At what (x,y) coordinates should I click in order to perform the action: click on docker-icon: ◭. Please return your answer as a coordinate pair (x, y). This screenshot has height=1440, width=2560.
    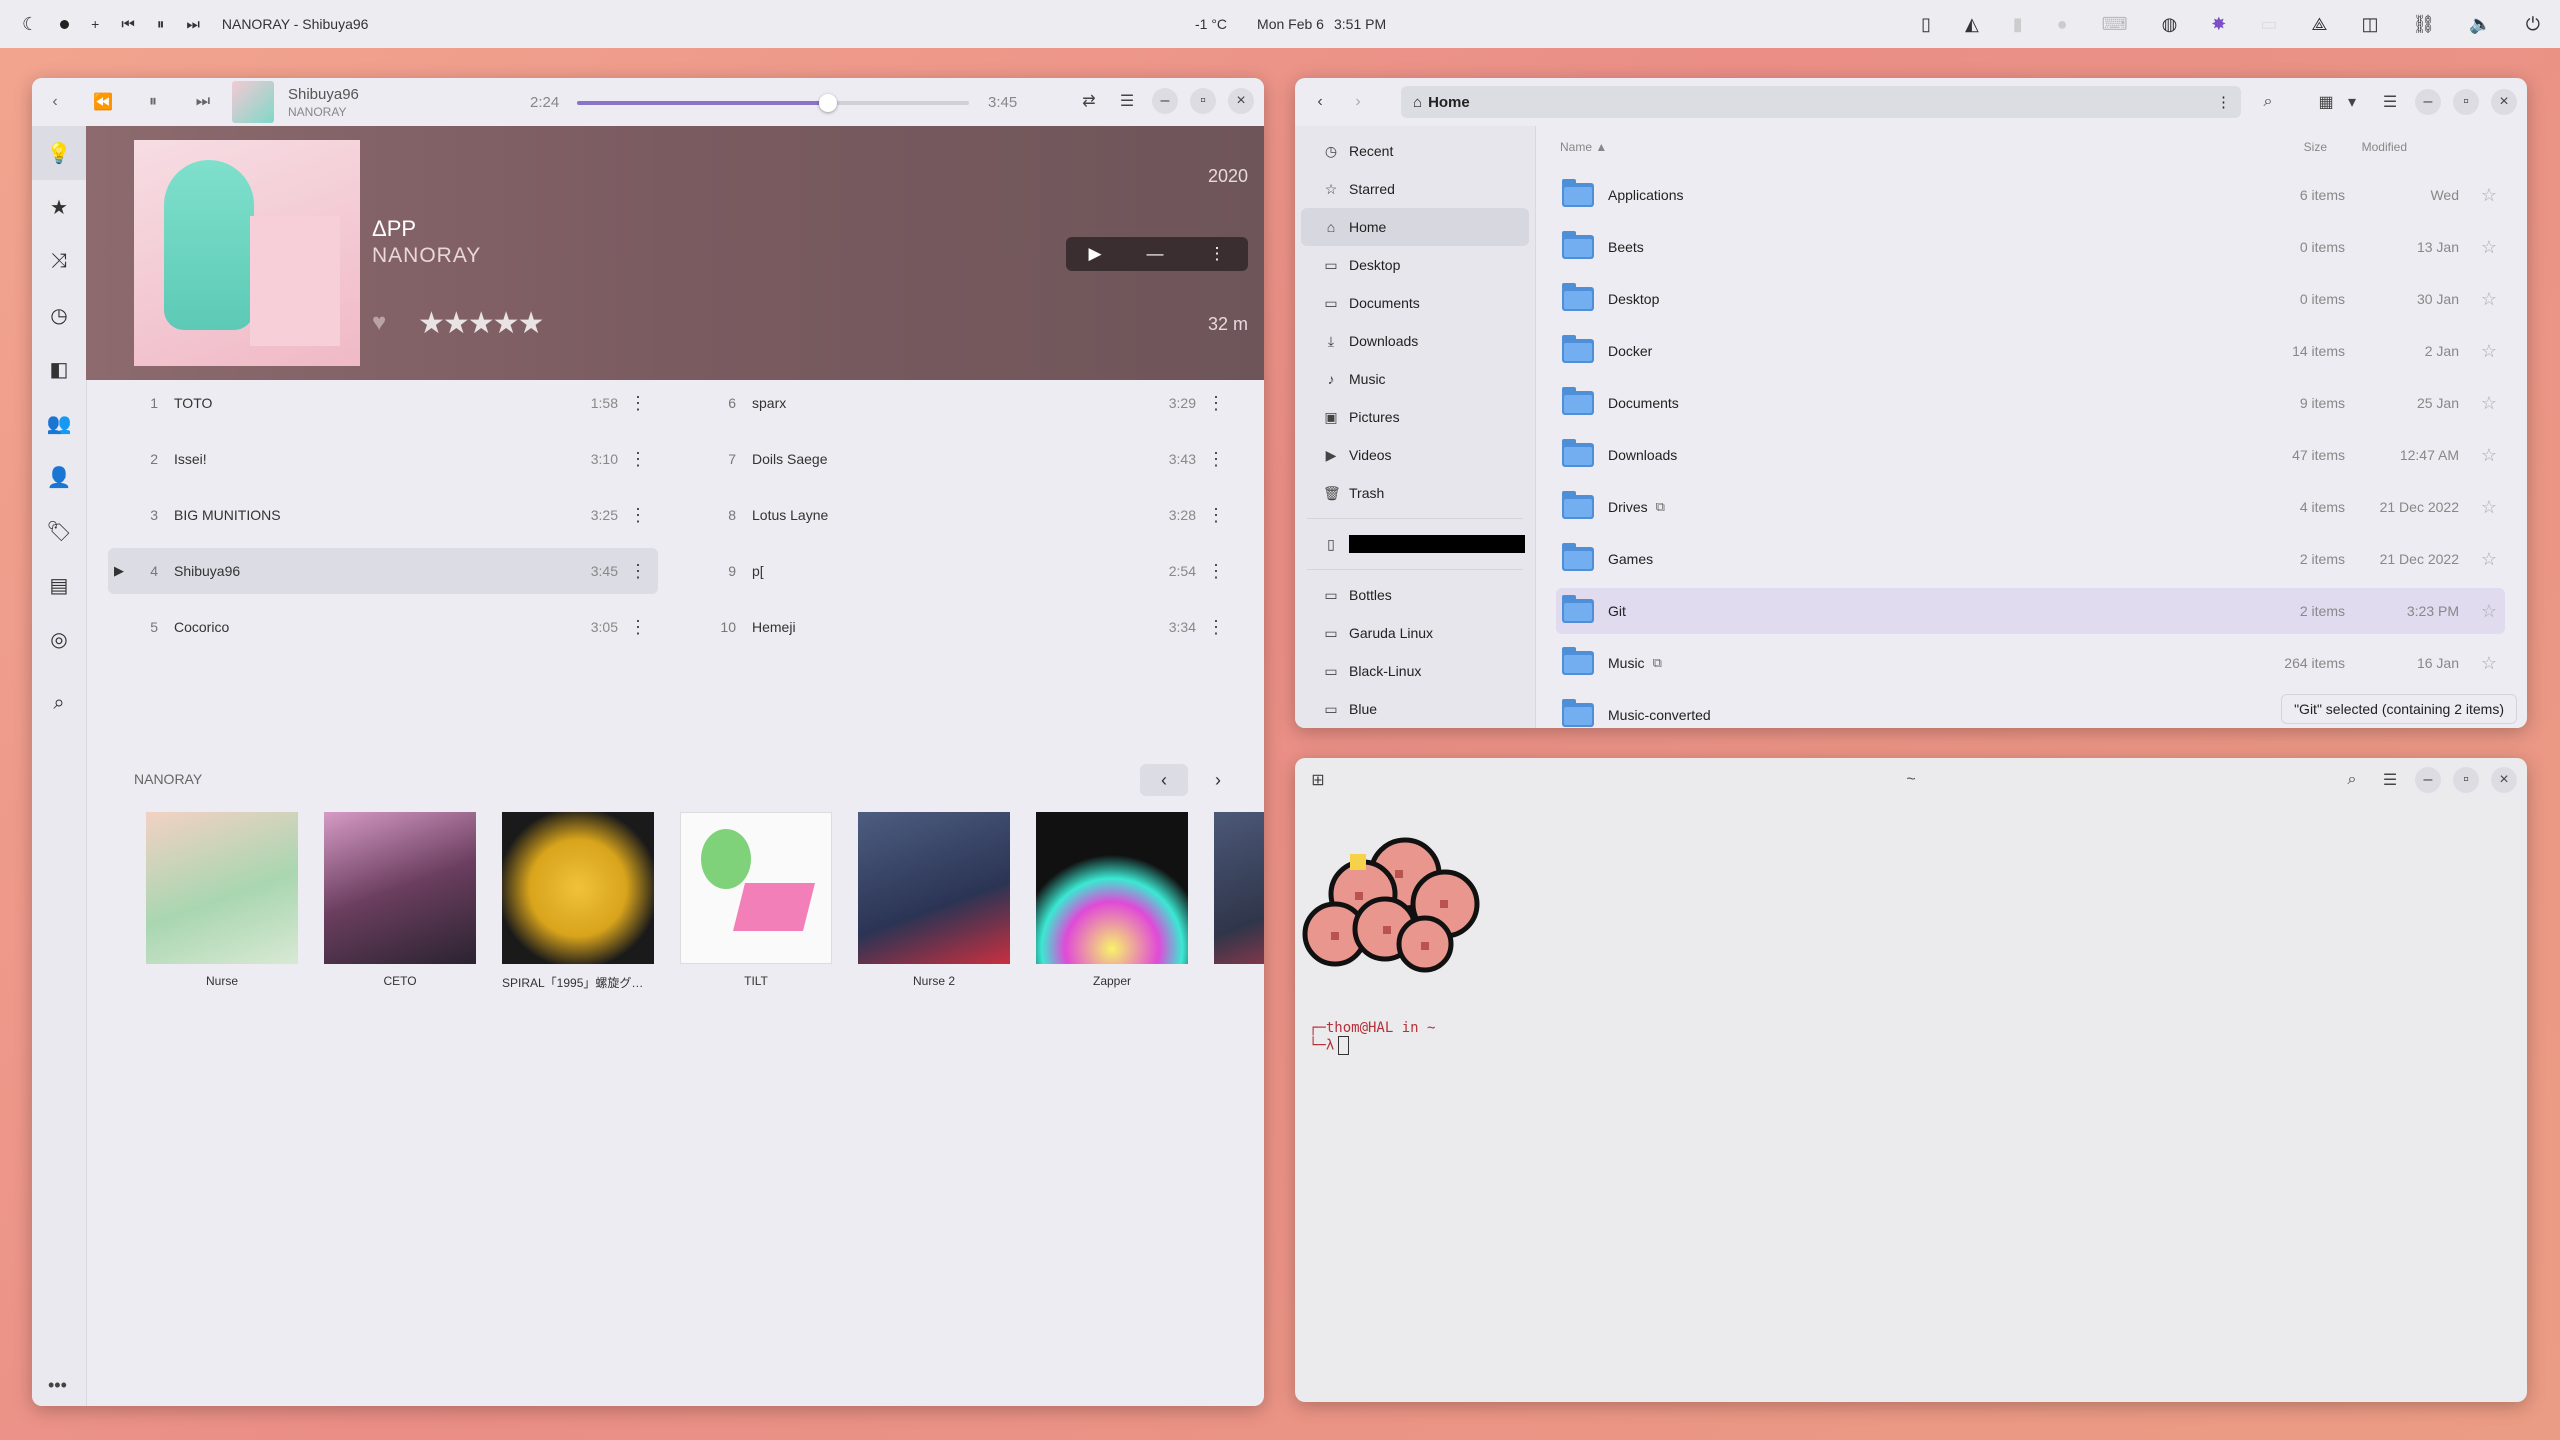
    Looking at the image, I should click on (1972, 24).